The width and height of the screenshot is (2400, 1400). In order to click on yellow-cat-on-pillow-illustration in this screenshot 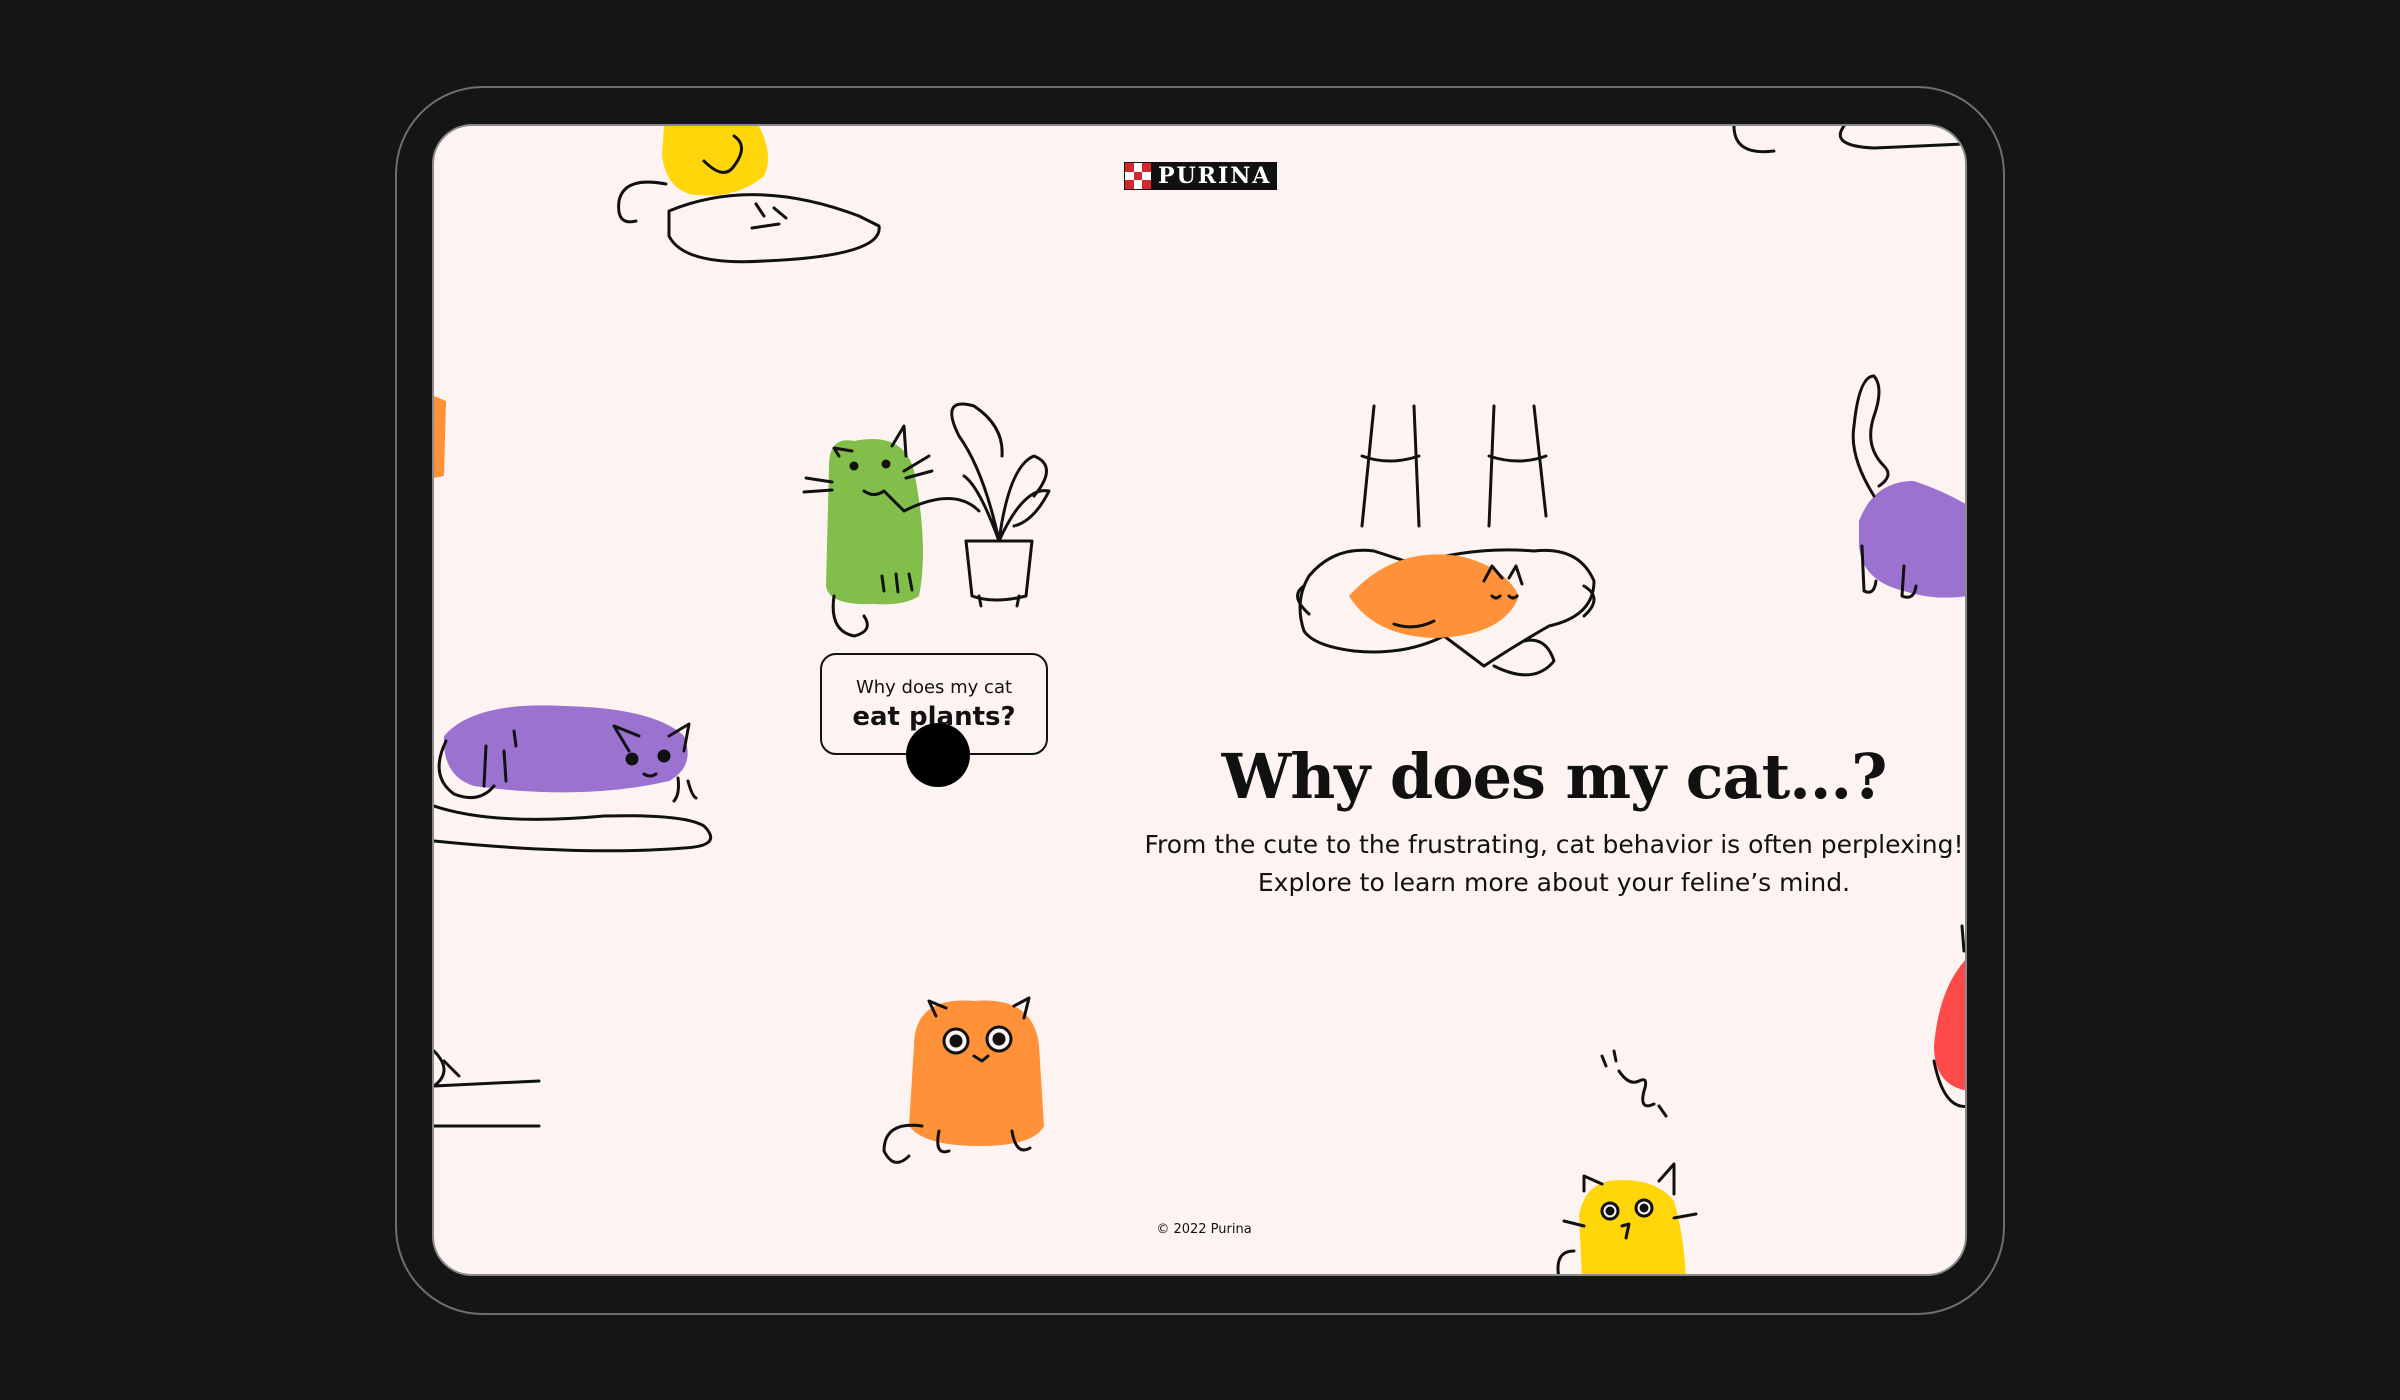, I will do `click(749, 195)`.